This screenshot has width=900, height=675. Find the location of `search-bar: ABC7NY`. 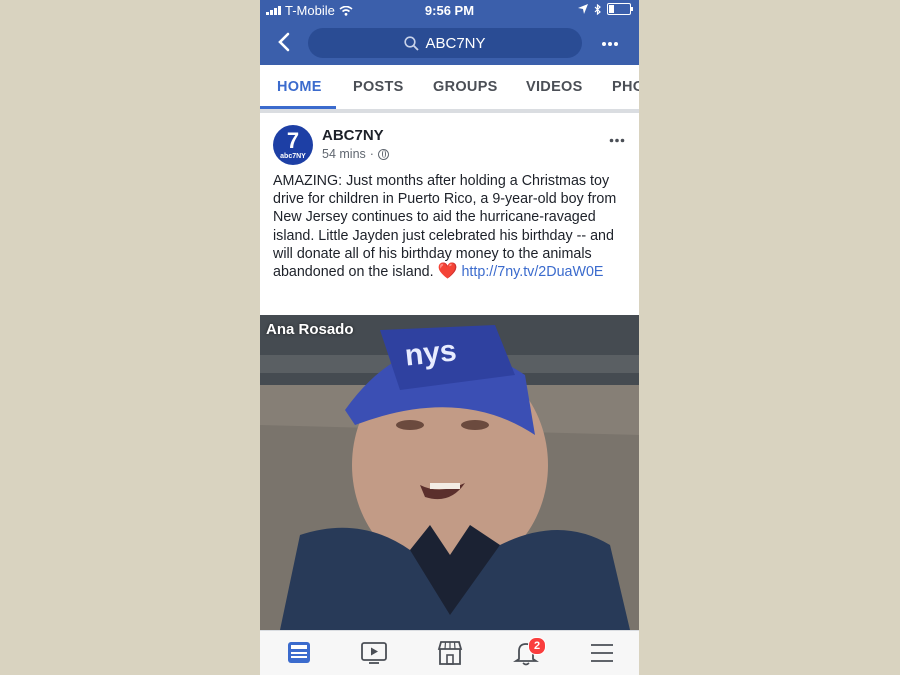

search-bar: ABC7NY is located at coordinates (445, 43).